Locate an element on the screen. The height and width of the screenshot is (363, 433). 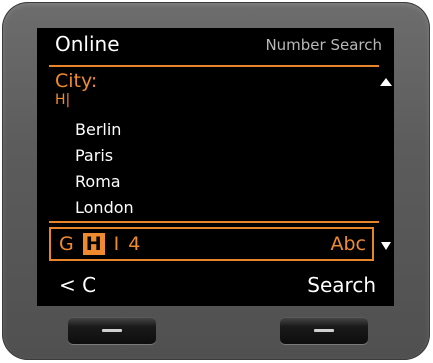
list-item-london: London is located at coordinates (104, 208).